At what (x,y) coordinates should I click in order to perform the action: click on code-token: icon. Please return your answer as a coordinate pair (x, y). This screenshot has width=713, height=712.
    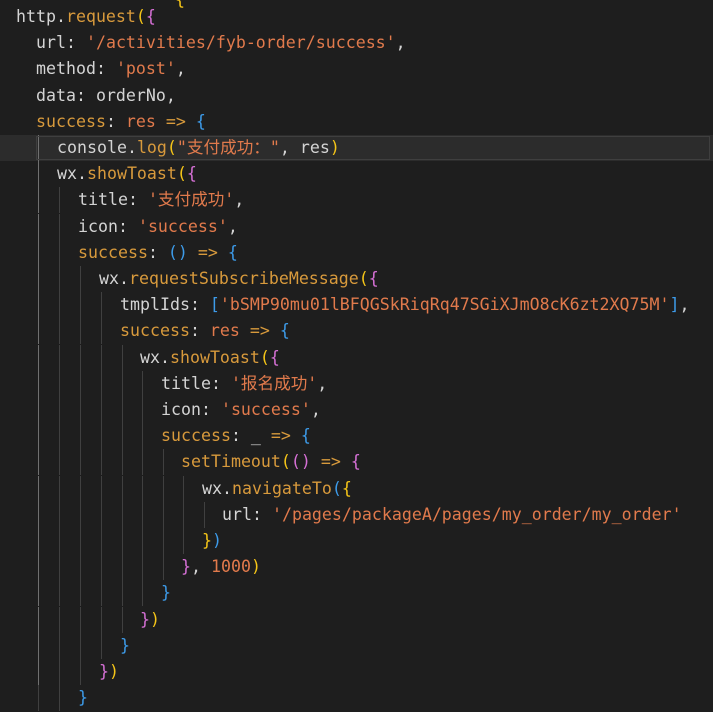
    Looking at the image, I should click on (98, 226).